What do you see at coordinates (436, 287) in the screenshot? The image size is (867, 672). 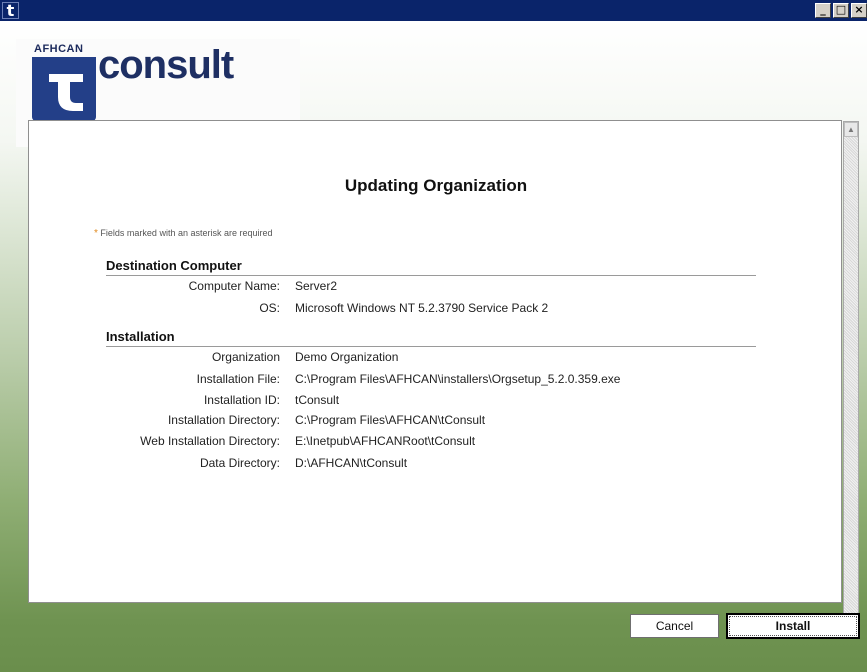 I see `detail-row: Computer Name: Server2` at bounding box center [436, 287].